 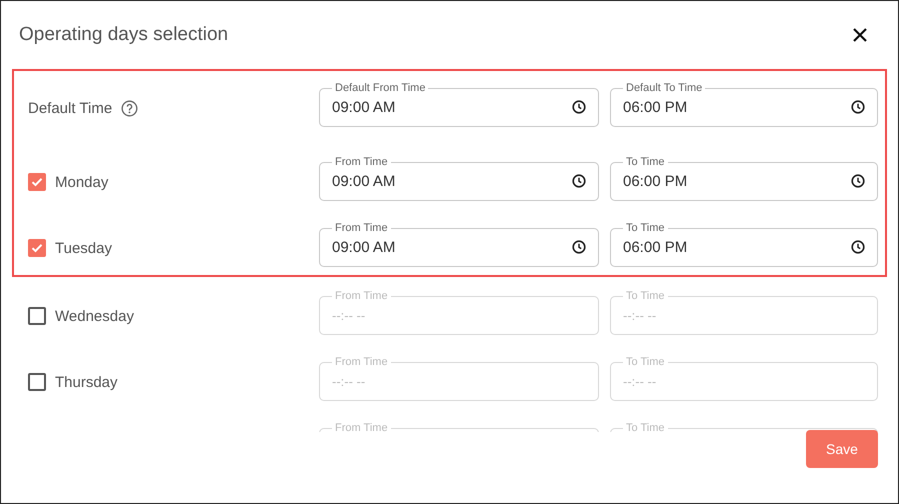 I want to click on time-field: From Time, so click(x=459, y=427).